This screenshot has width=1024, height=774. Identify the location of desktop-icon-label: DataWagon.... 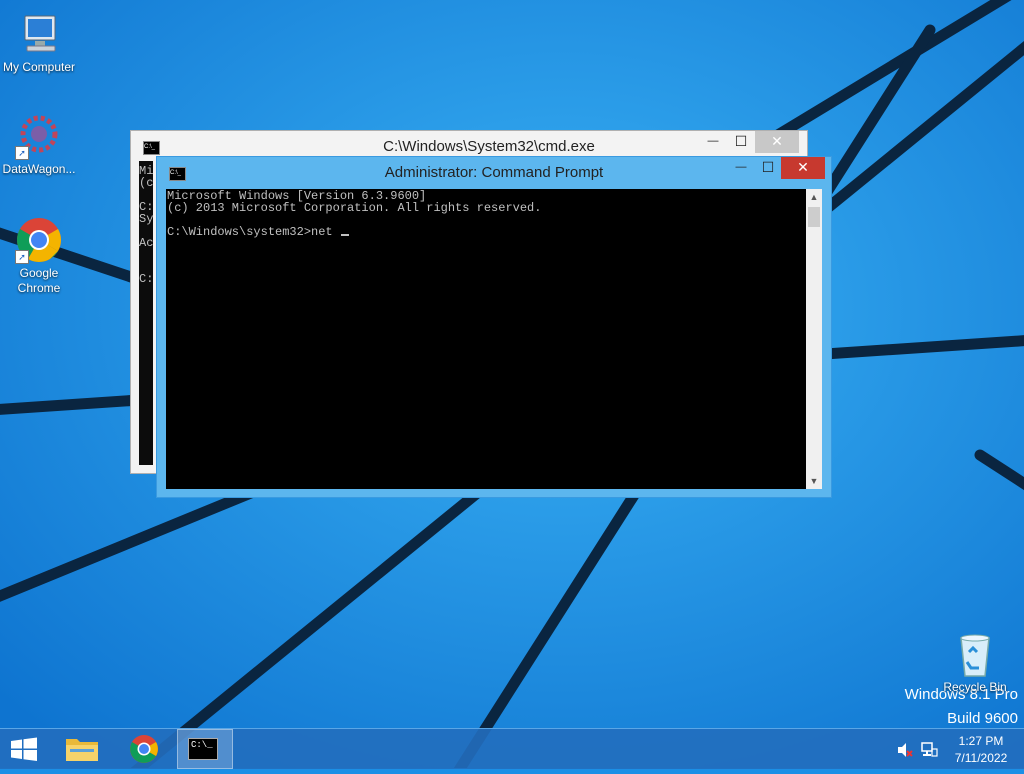
(39, 169).